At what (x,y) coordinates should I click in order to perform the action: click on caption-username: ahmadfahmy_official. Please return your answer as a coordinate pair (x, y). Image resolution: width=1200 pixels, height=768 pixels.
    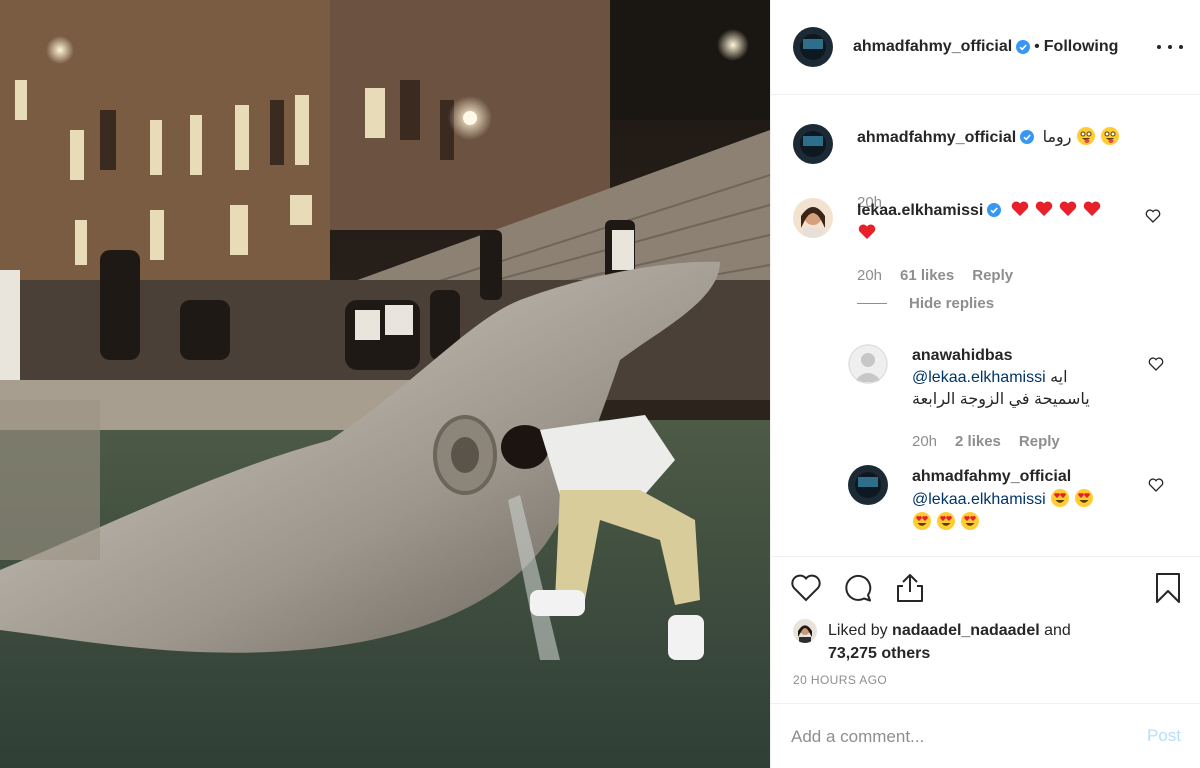
    Looking at the image, I should click on (936, 137).